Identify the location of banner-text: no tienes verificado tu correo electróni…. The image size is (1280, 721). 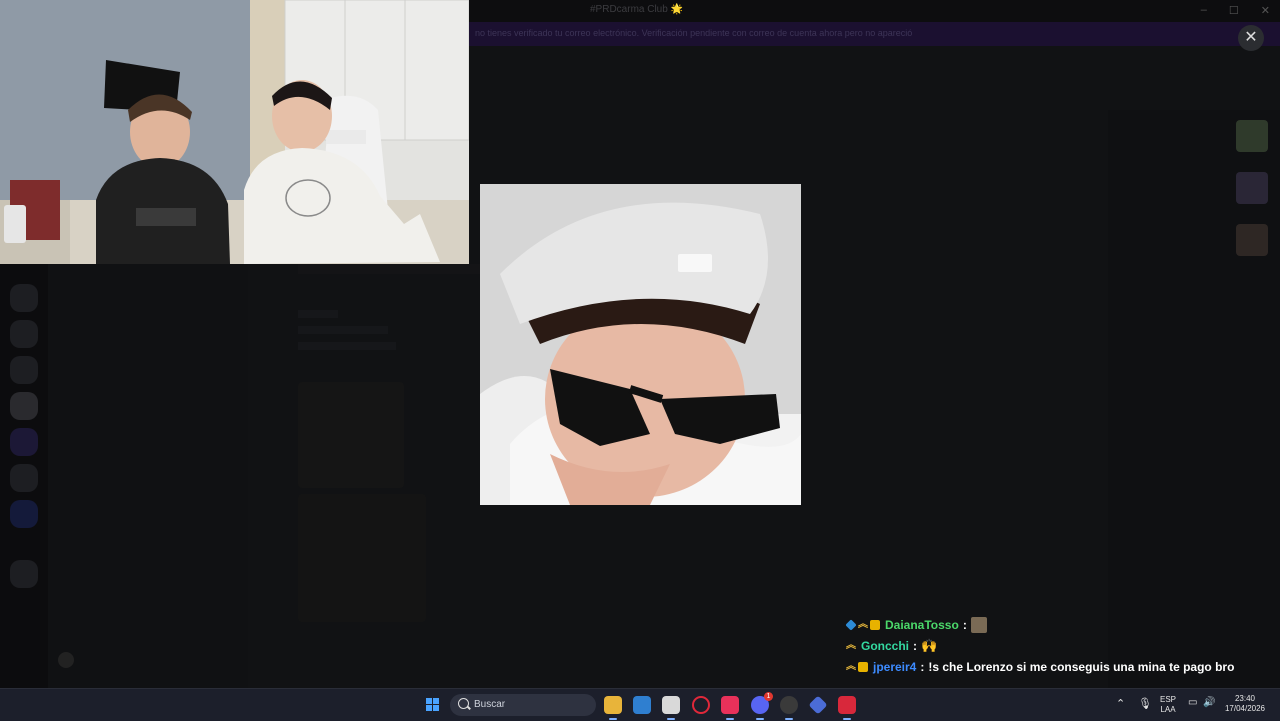
(694, 33).